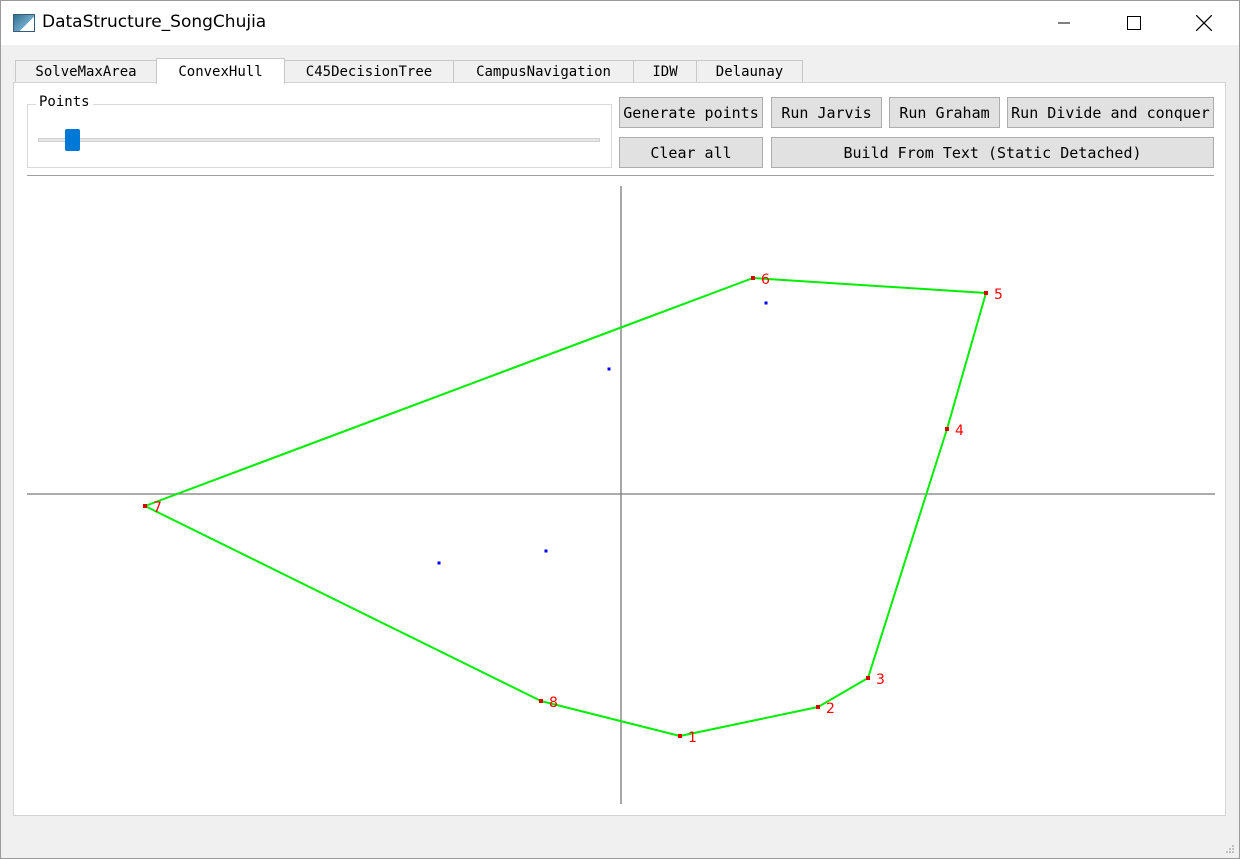 The width and height of the screenshot is (1240, 859). I want to click on points-slider-track, so click(319, 140).